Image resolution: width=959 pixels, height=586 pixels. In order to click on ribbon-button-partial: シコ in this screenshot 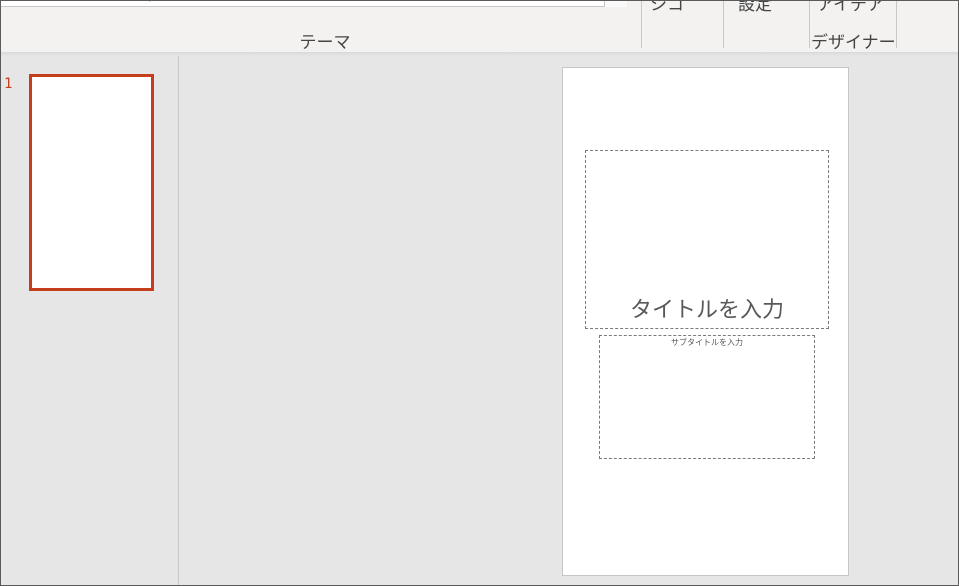, I will do `click(667, 7)`.